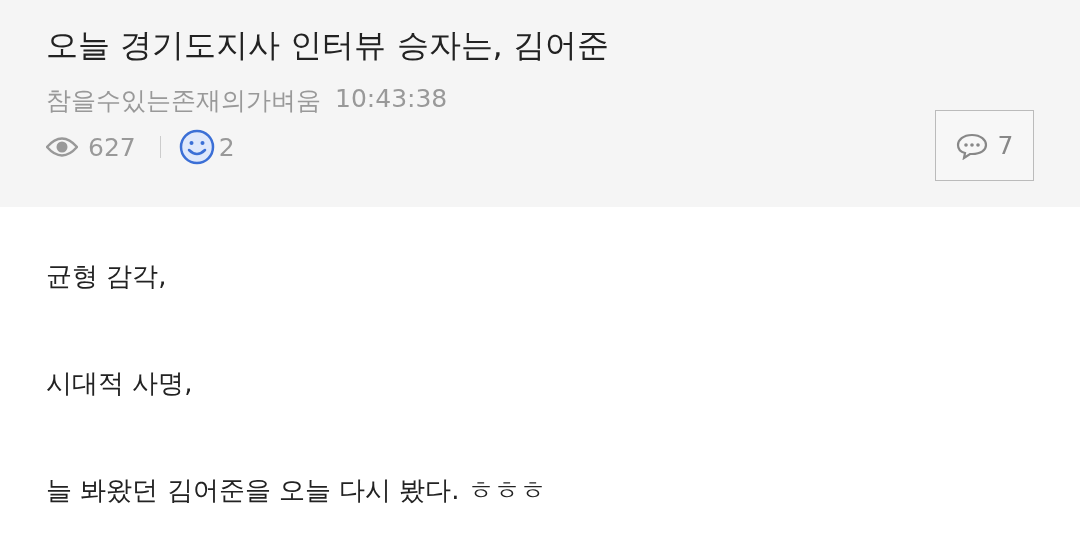  I want to click on like-count: 2, so click(226, 147).